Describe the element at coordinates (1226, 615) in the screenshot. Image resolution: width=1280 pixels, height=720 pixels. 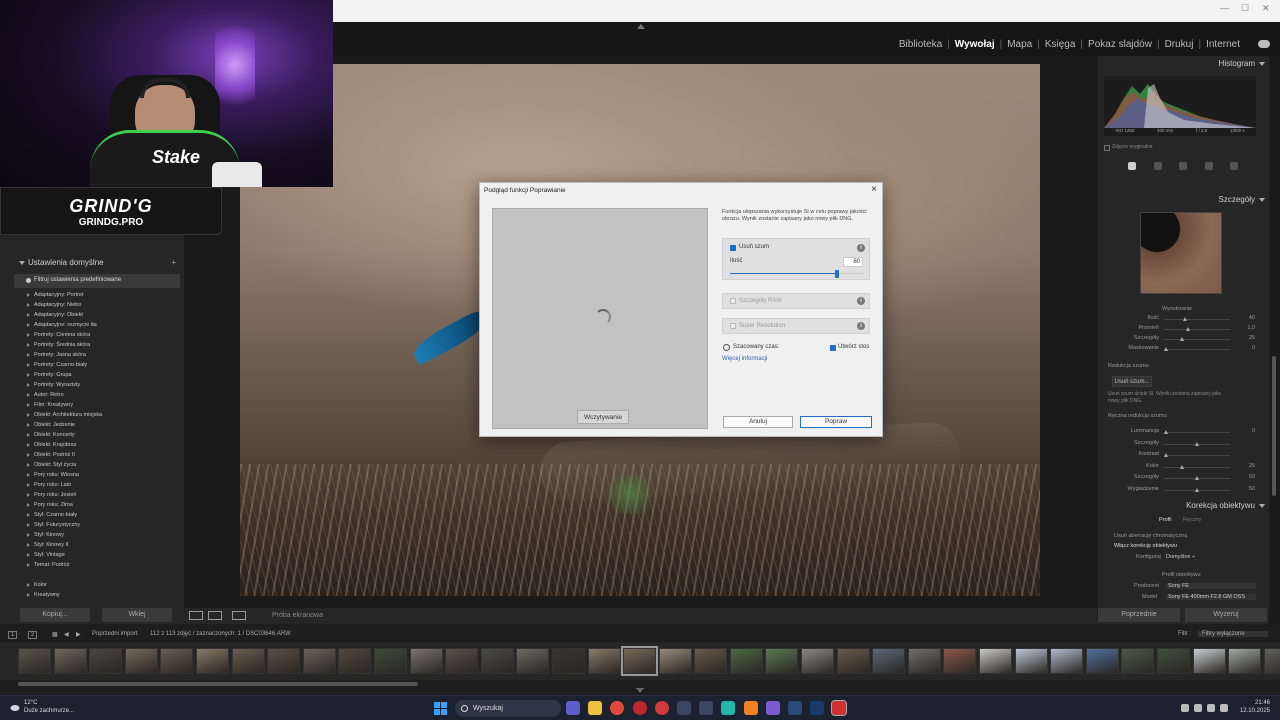
I see `reset-button: Wyzeruj` at that location.